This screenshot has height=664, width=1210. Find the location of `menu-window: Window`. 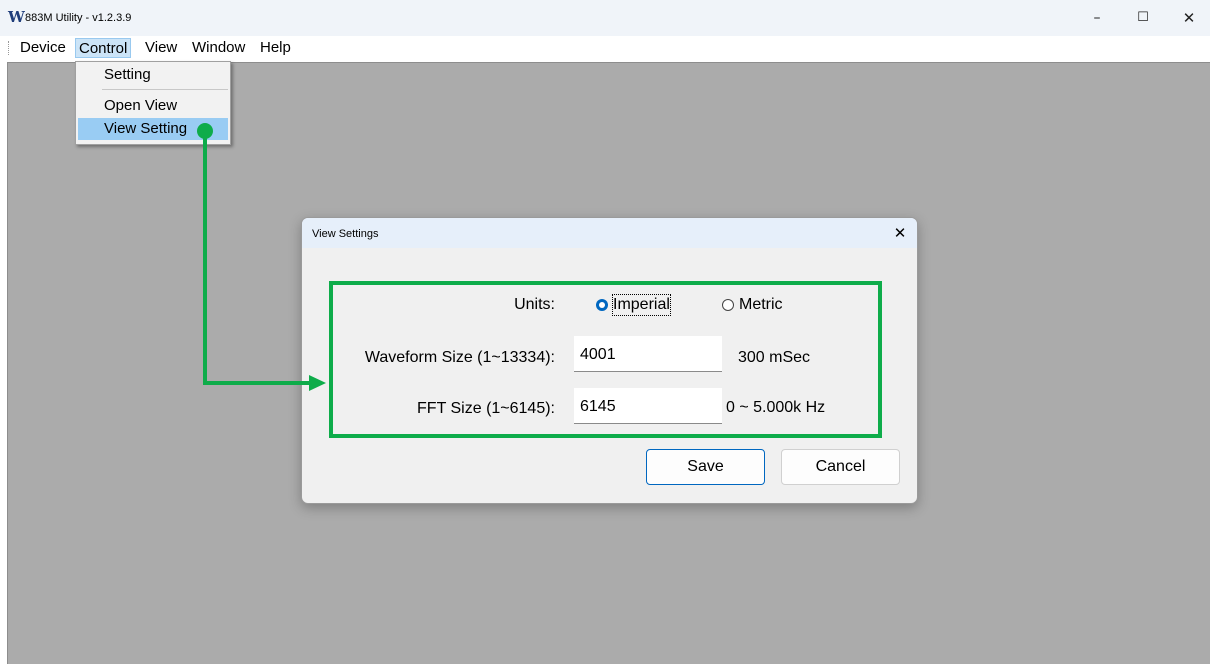

menu-window: Window is located at coordinates (218, 48).